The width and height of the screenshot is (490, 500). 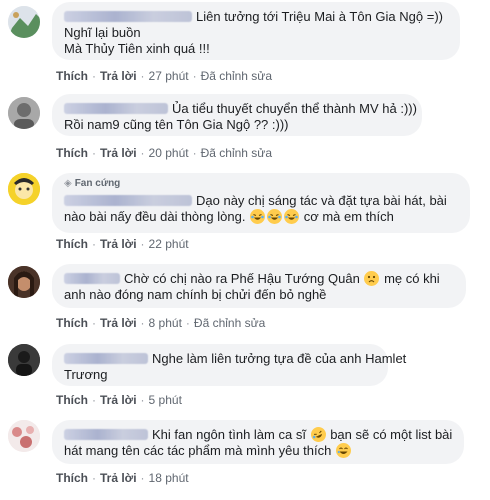 What do you see at coordinates (169, 478) in the screenshot?
I see `timestamp: 18 phút` at bounding box center [169, 478].